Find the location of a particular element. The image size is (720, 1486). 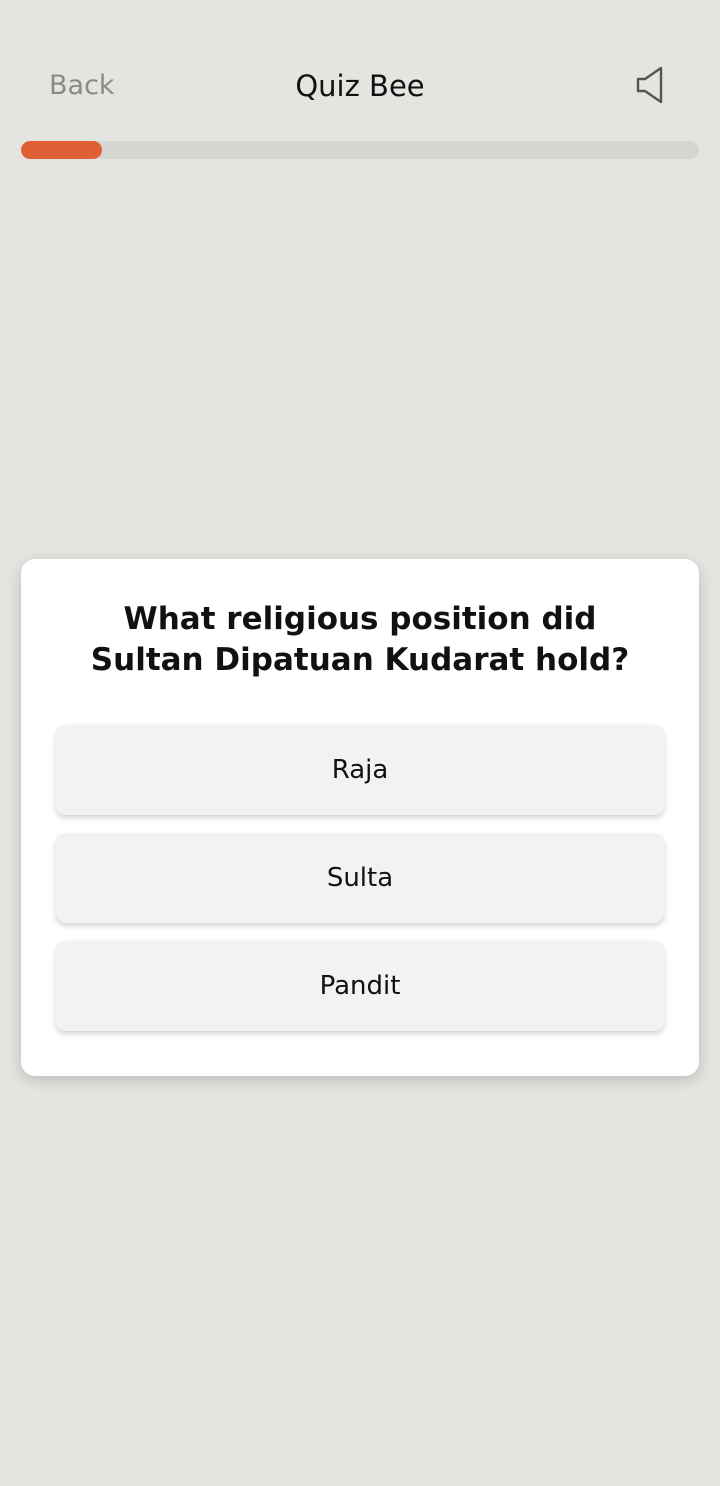

answer-option-2: Sulta is located at coordinates (360, 878).